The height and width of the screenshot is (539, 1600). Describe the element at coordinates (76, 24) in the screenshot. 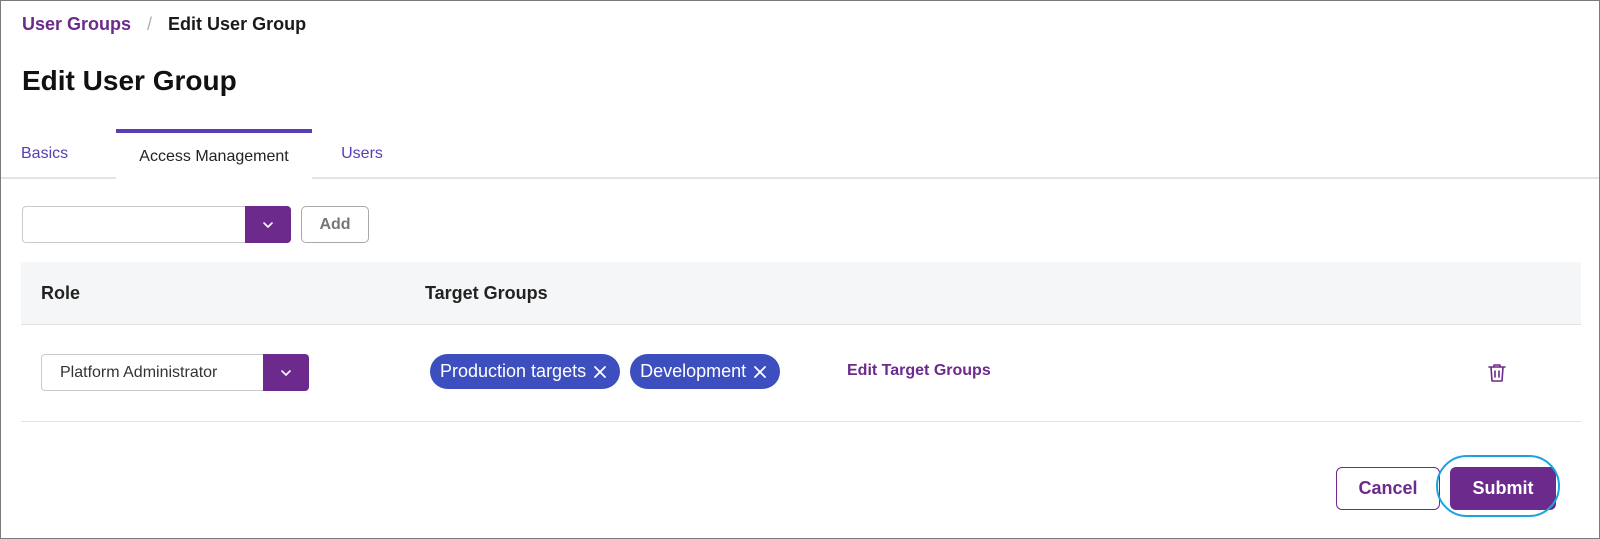

I see `breadcrumb-user-groups-link: User Groups` at that location.